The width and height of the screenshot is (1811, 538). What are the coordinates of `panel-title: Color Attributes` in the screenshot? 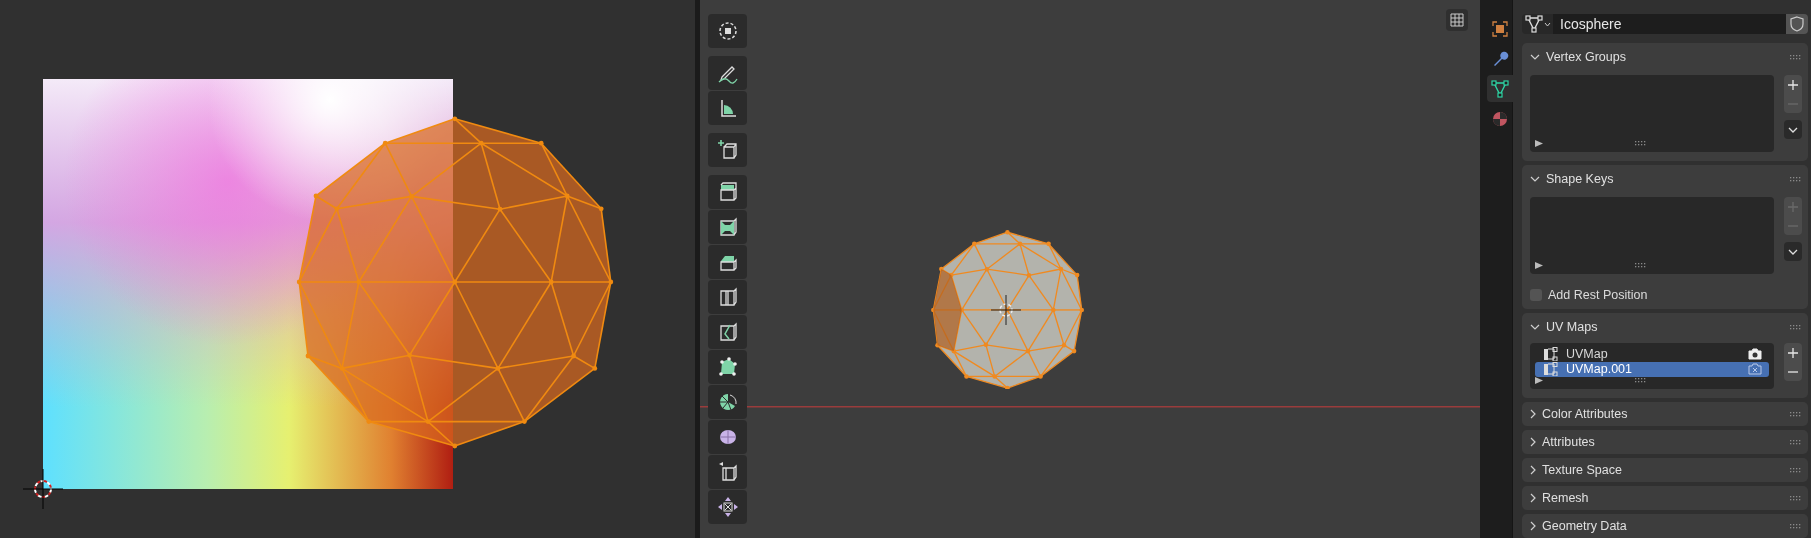 It's located at (1585, 414).